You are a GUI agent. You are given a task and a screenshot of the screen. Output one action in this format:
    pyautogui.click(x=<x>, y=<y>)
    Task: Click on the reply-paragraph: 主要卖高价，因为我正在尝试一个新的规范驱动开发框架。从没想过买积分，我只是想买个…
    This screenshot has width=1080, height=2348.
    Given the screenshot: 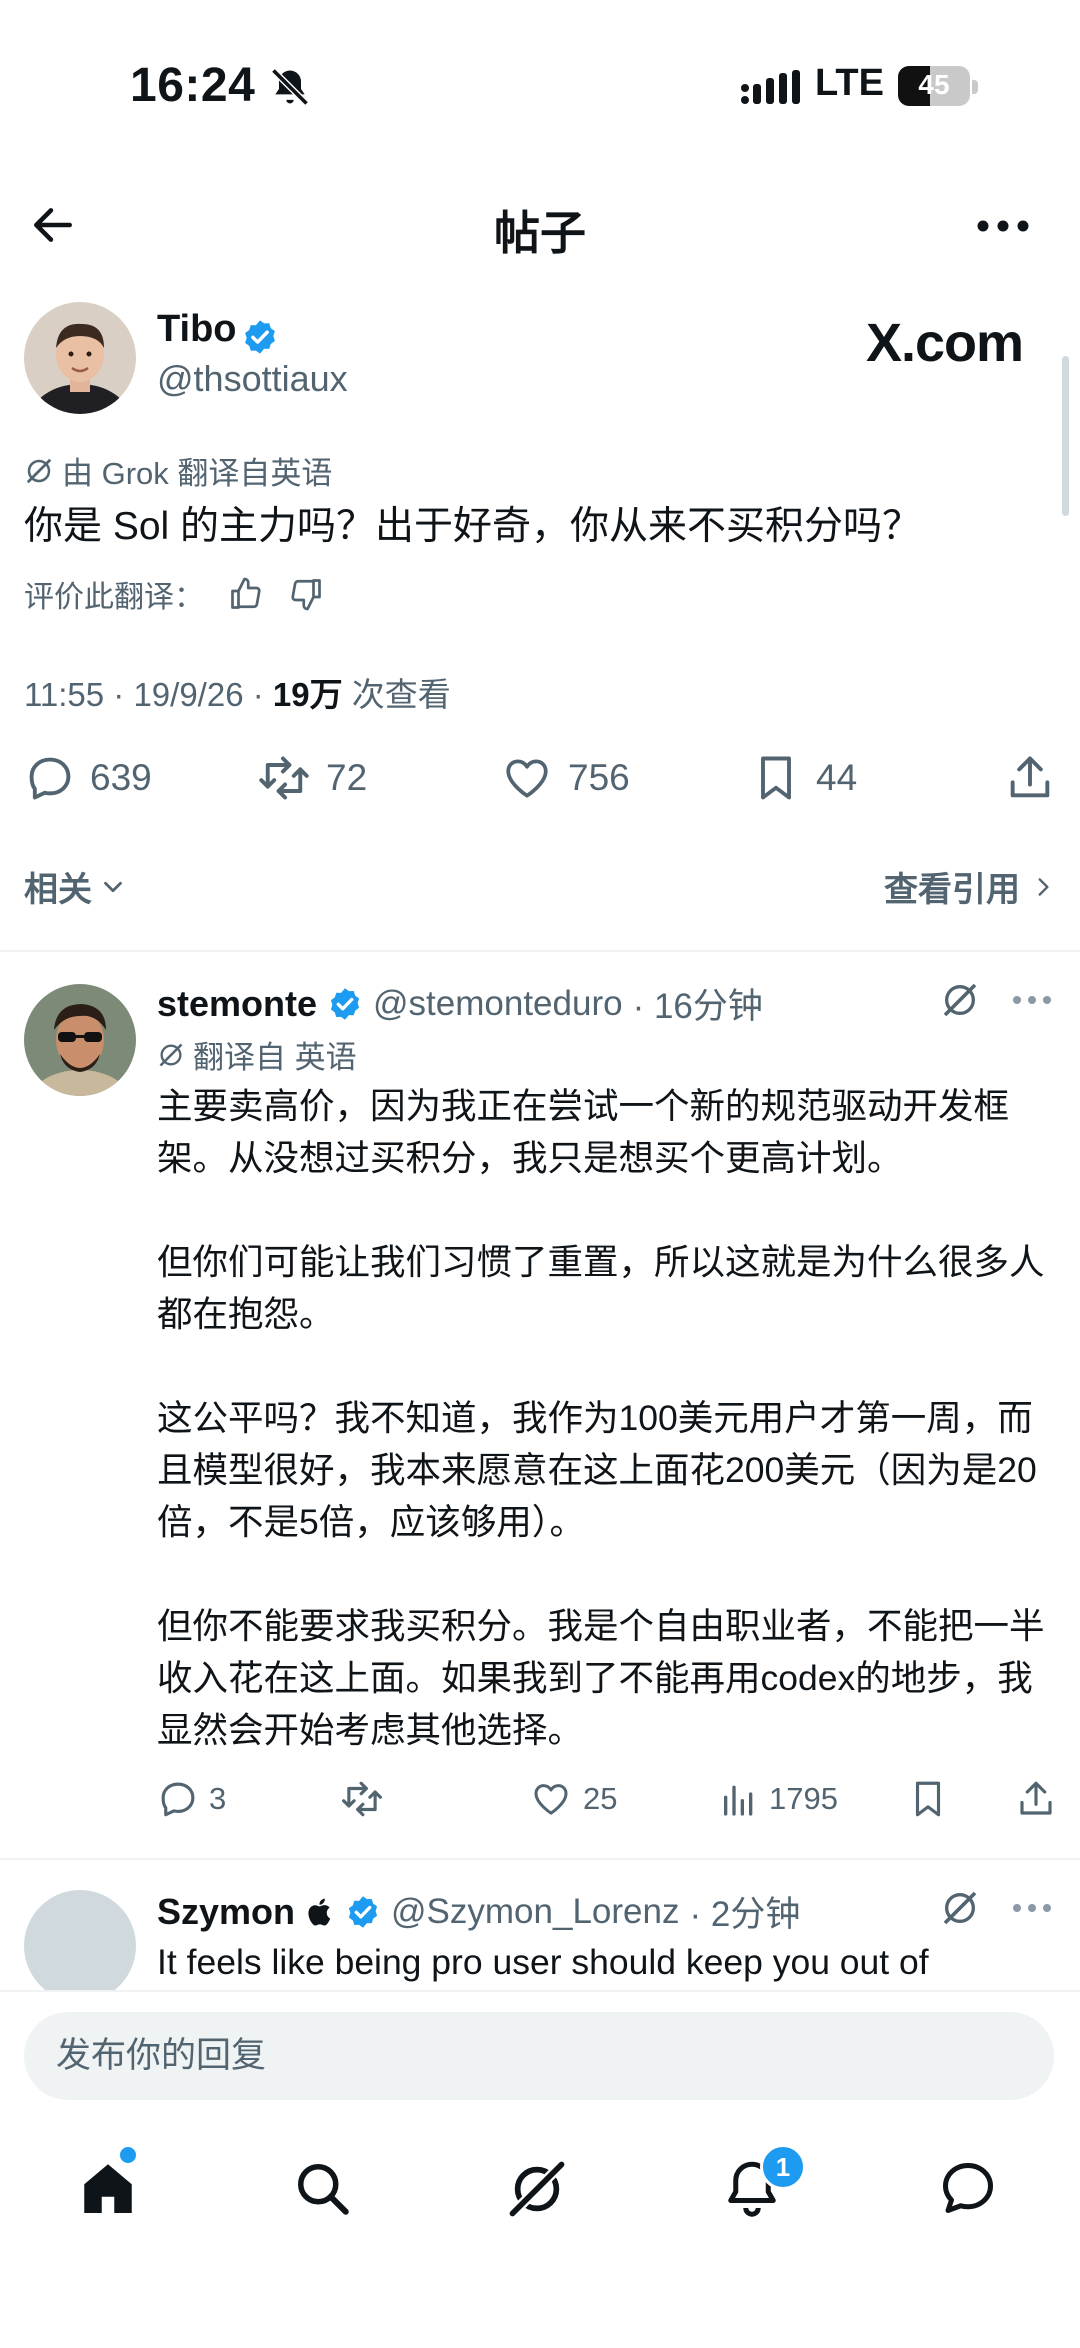 What is the action you would take?
    pyautogui.click(x=583, y=1132)
    